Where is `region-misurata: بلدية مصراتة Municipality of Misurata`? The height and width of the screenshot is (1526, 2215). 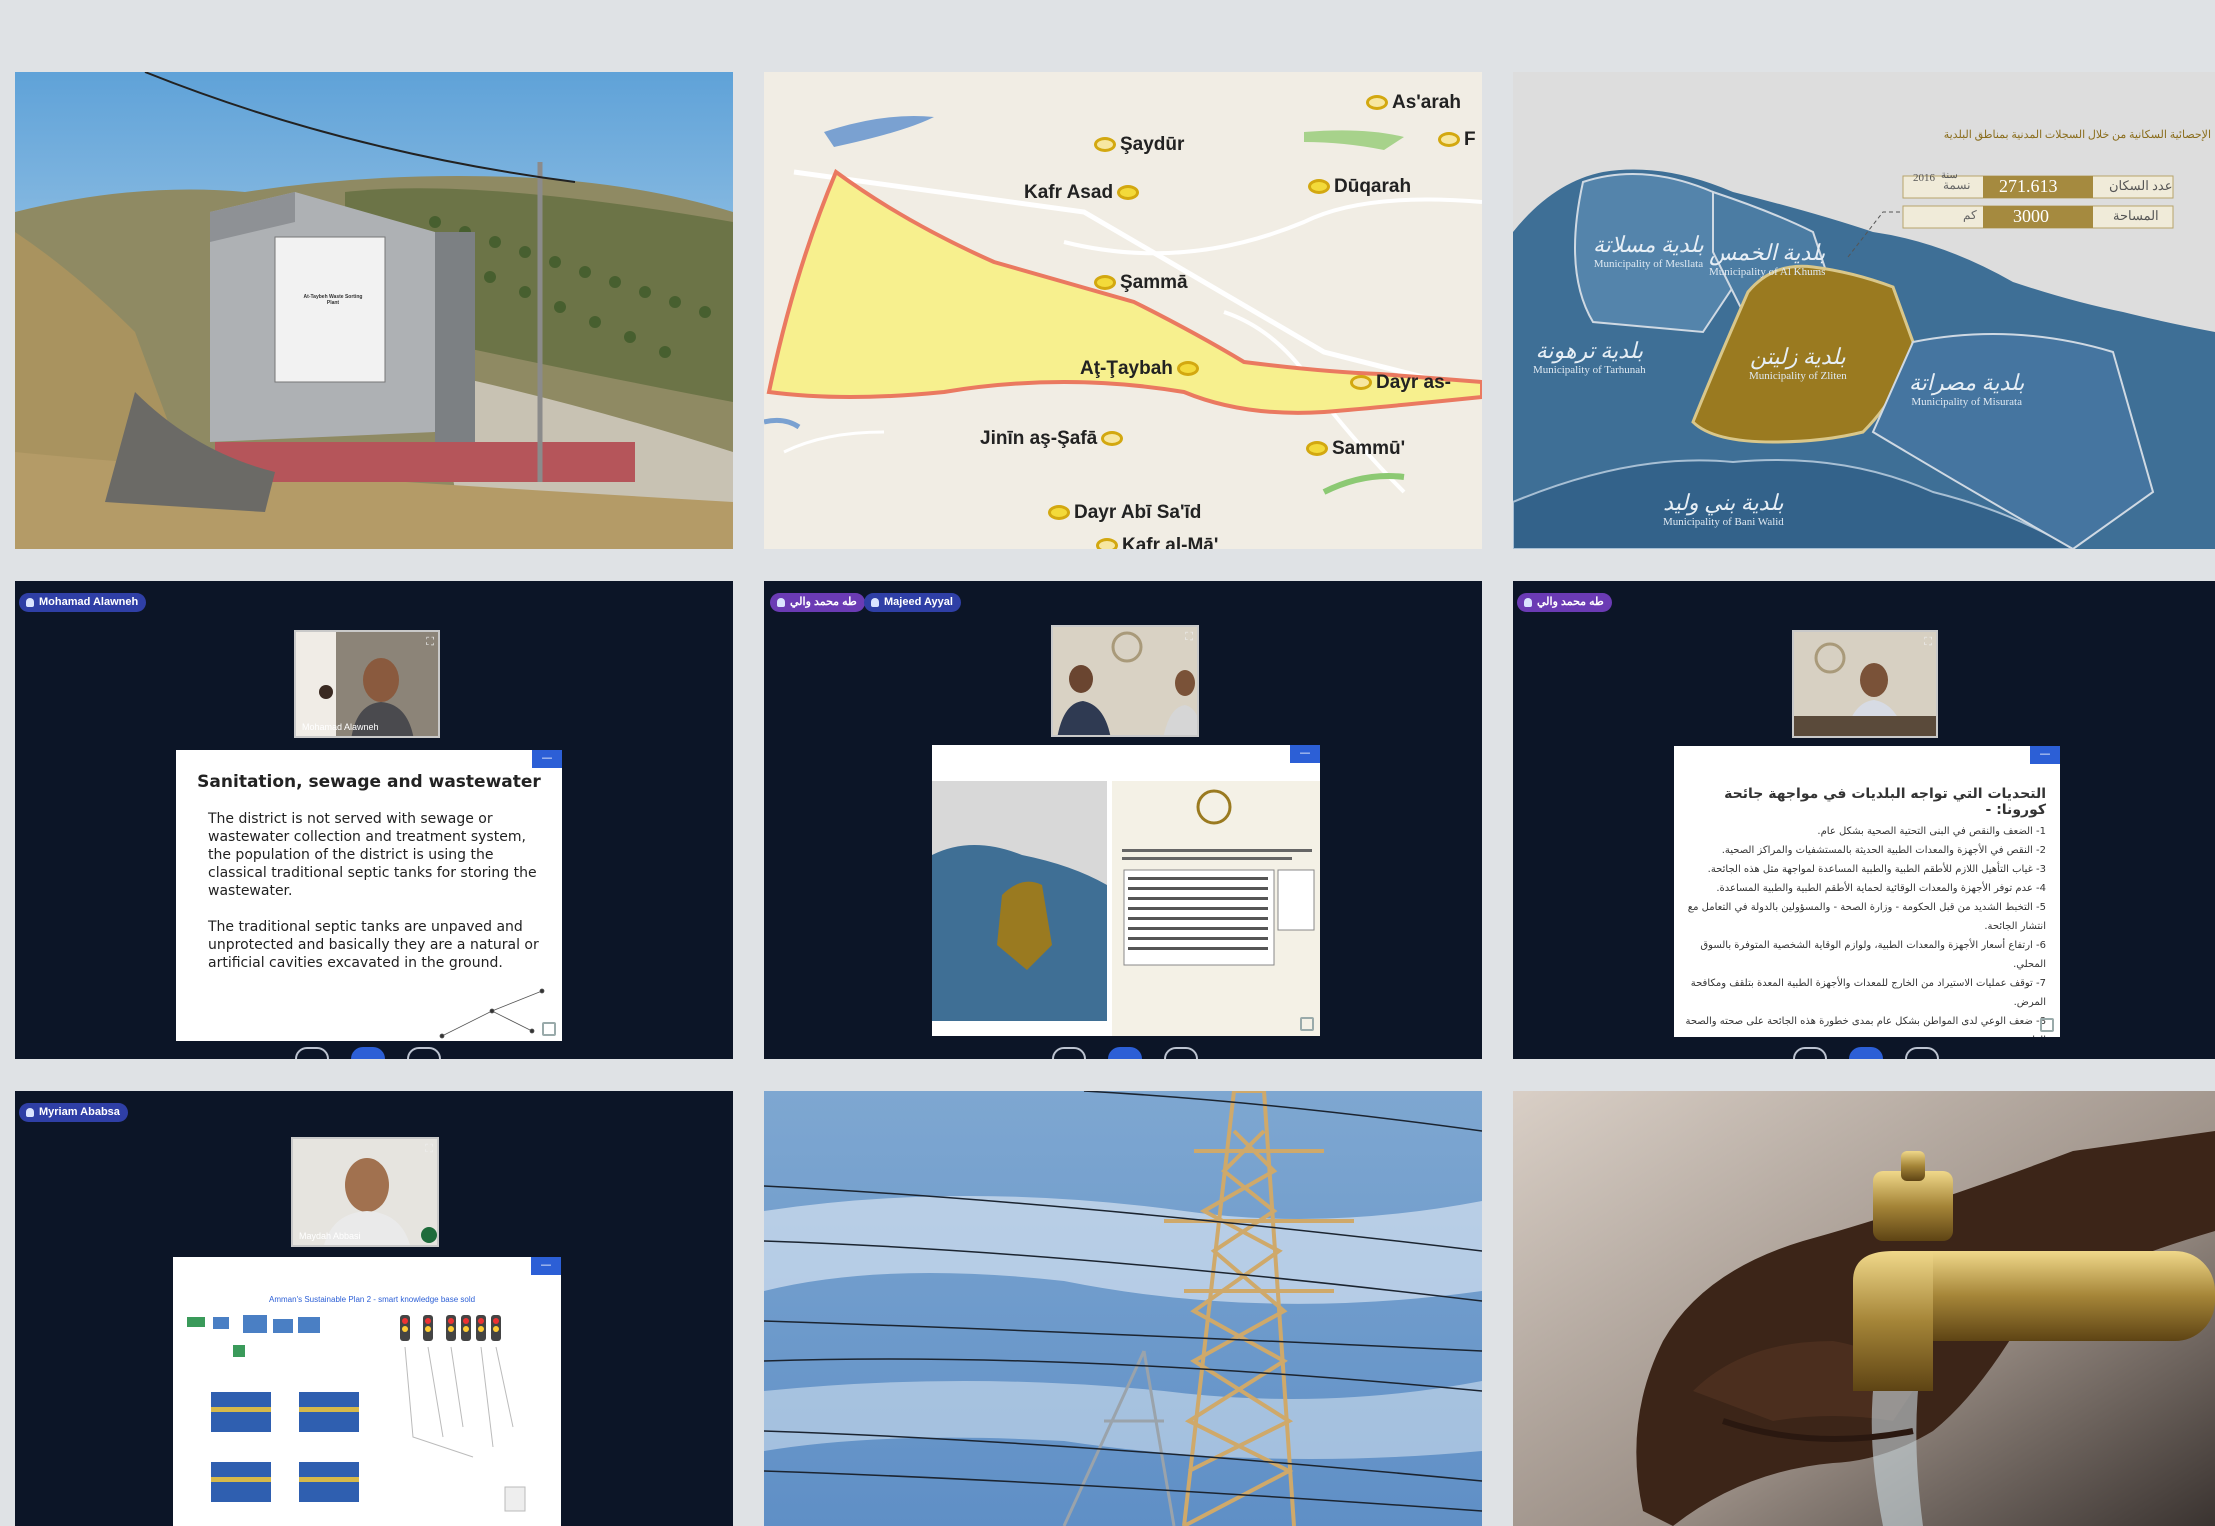 region-misurata: بلدية مصراتة Municipality of Misurata is located at coordinates (1967, 389).